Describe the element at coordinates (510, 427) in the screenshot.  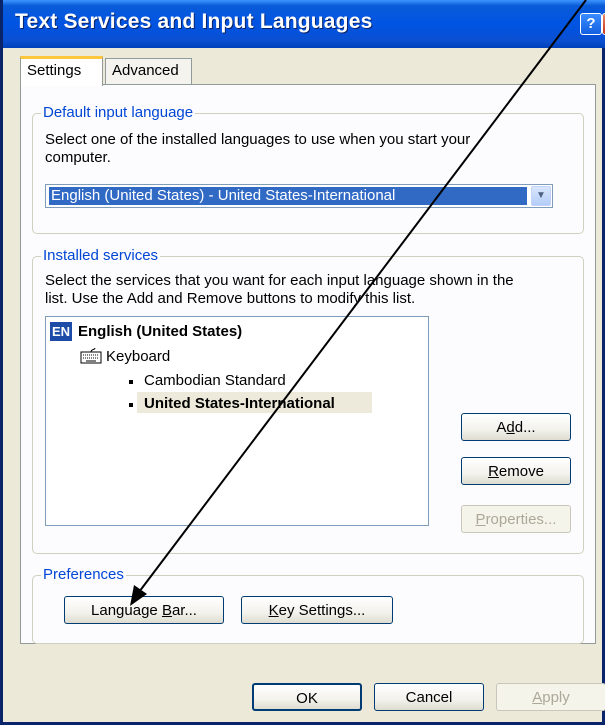
I see `add-label-b: d` at that location.